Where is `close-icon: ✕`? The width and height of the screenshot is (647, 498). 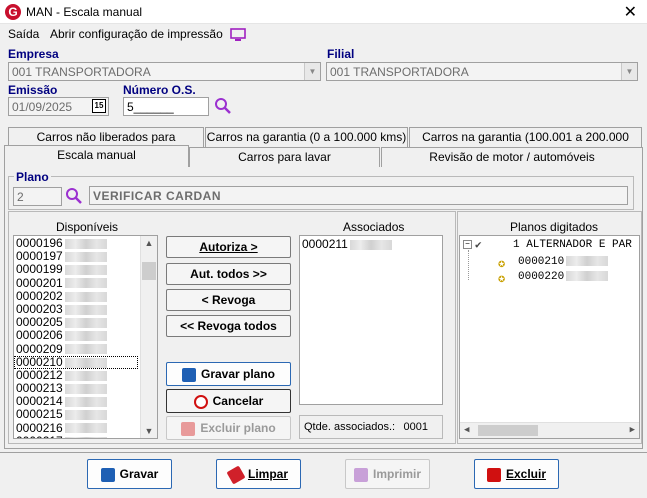
close-icon: ✕ is located at coordinates (630, 12).